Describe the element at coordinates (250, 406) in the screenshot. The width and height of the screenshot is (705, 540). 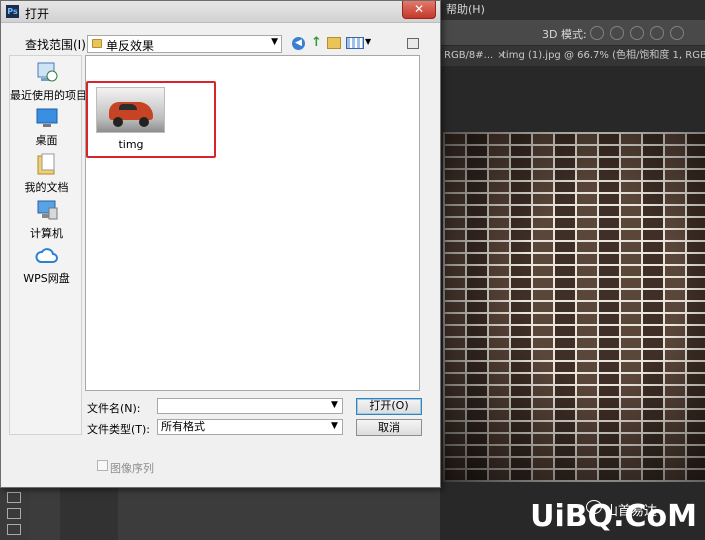
I see `filename-input` at that location.